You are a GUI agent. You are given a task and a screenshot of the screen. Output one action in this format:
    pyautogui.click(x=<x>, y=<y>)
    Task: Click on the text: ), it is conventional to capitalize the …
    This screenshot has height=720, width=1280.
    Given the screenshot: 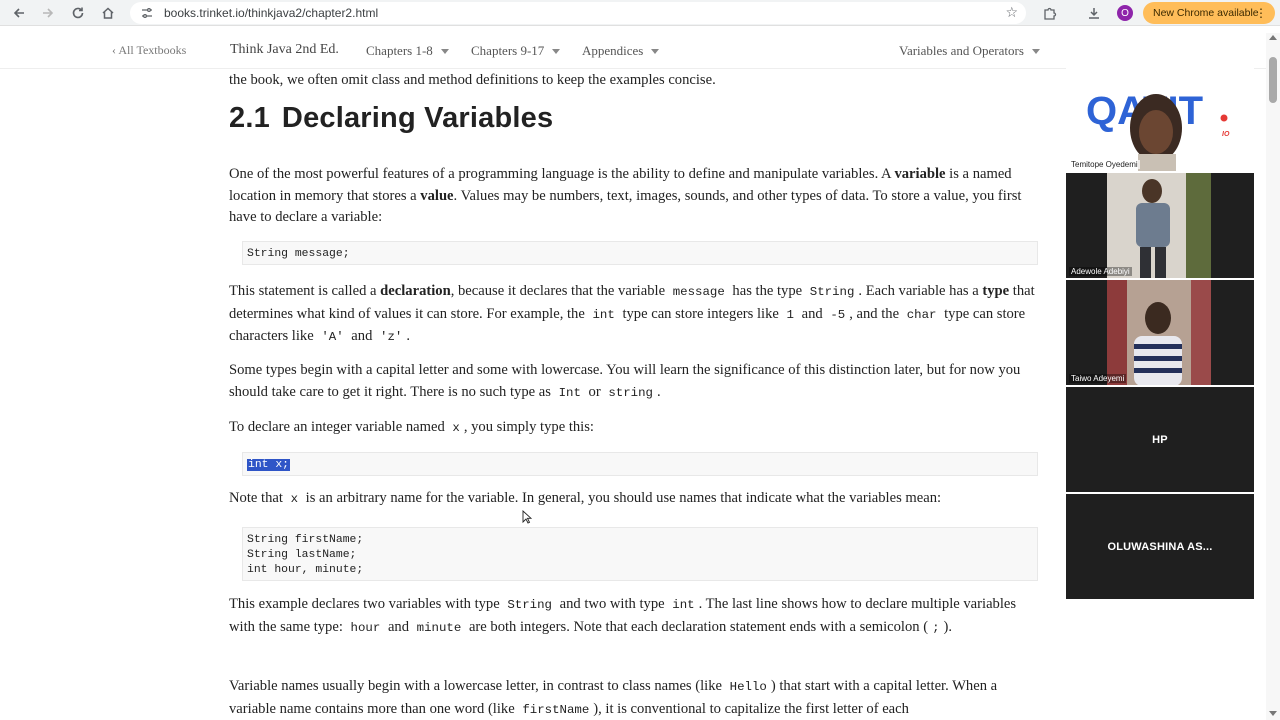 What is the action you would take?
    pyautogui.click(x=751, y=708)
    